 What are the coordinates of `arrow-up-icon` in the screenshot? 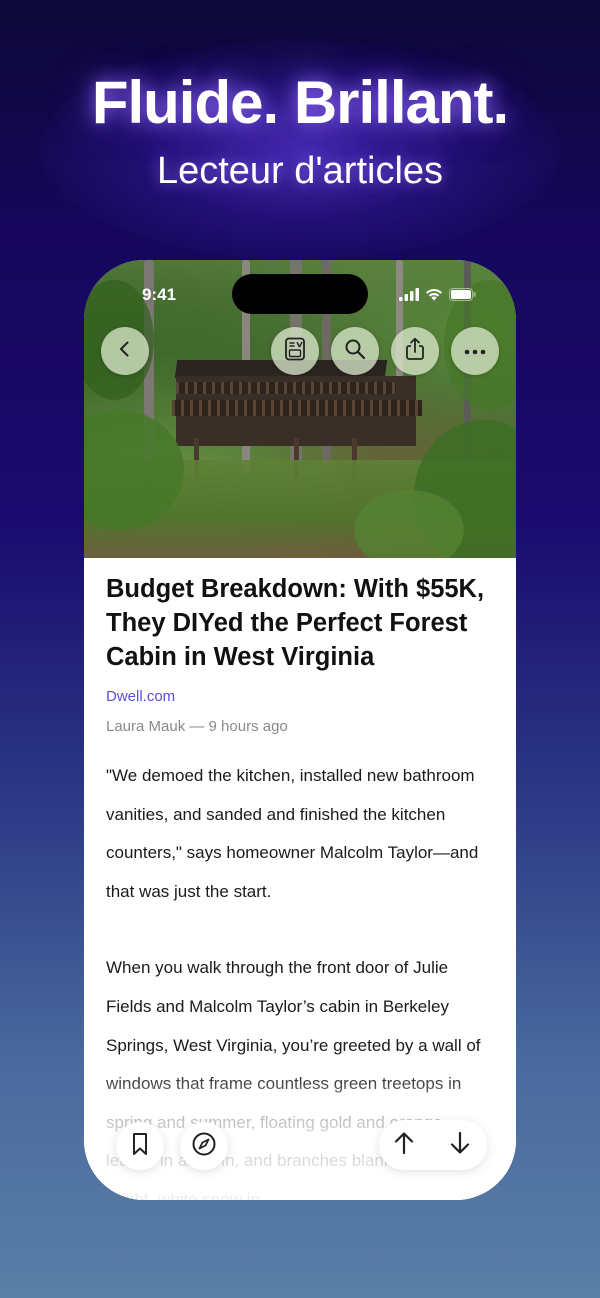 It's located at (404, 1145).